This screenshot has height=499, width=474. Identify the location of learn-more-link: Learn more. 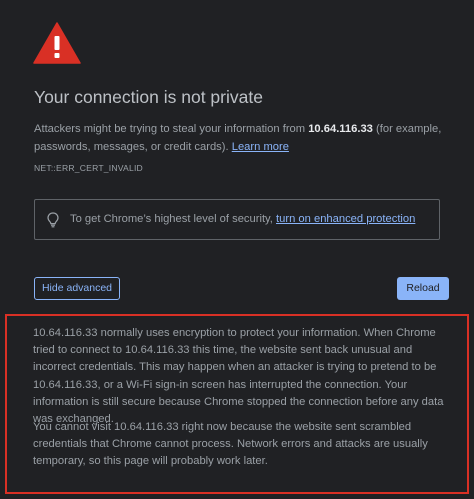
(260, 147).